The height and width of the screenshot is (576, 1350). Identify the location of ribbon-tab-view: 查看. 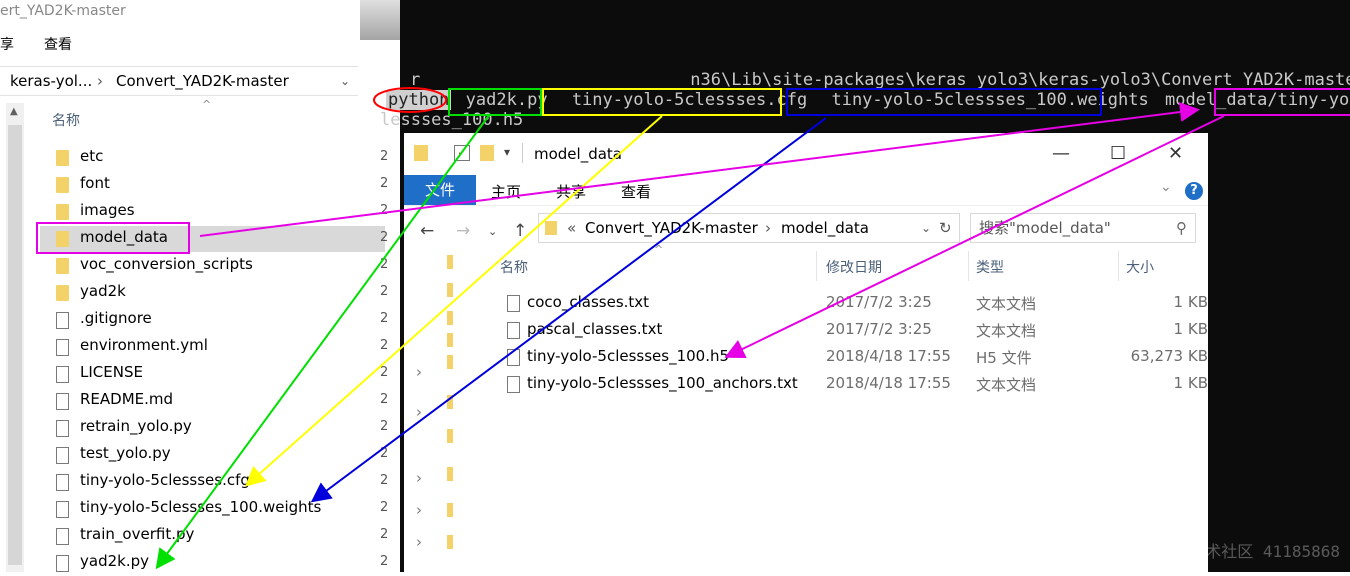
(58, 44).